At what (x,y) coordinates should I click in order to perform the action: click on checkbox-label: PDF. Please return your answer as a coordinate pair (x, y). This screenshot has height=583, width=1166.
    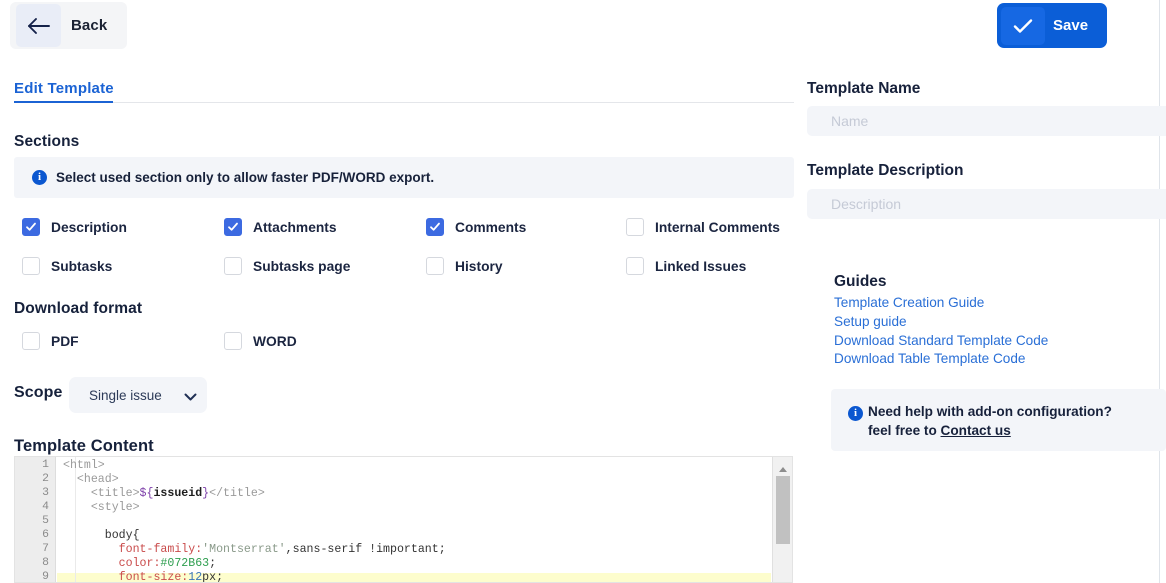
    Looking at the image, I should click on (65, 341).